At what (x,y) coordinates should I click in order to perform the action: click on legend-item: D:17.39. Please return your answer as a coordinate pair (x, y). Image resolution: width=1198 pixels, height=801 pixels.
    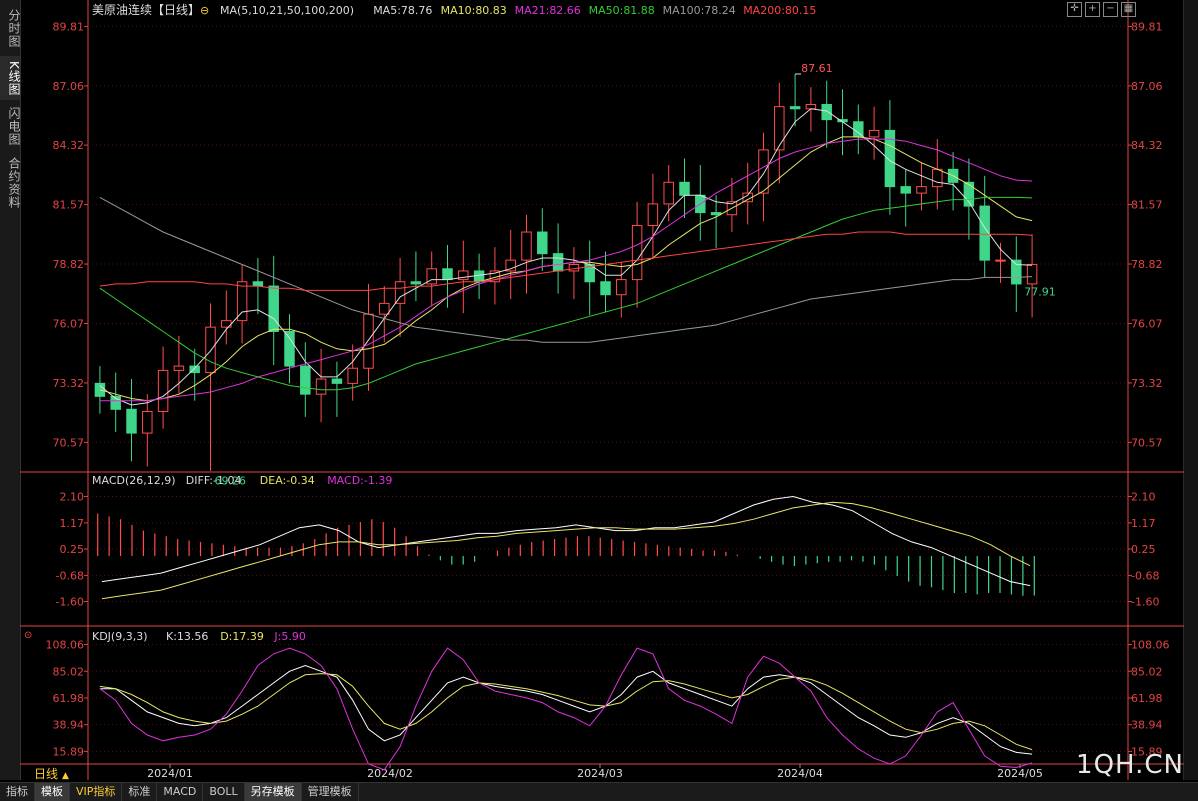
    Looking at the image, I should click on (242, 636).